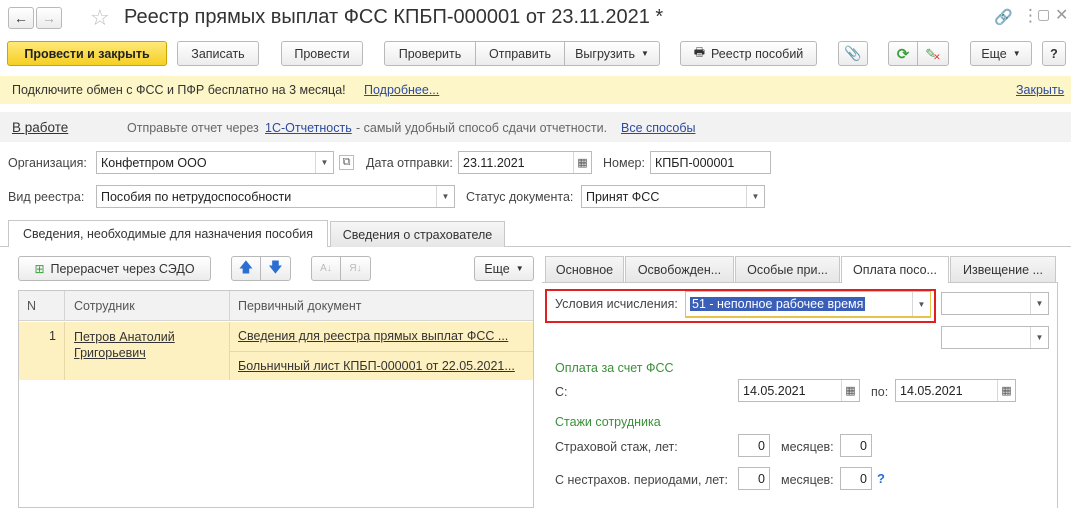 The width and height of the screenshot is (1071, 508). Describe the element at coordinates (218, 53) in the screenshot. I see `save-button: Записать` at that location.